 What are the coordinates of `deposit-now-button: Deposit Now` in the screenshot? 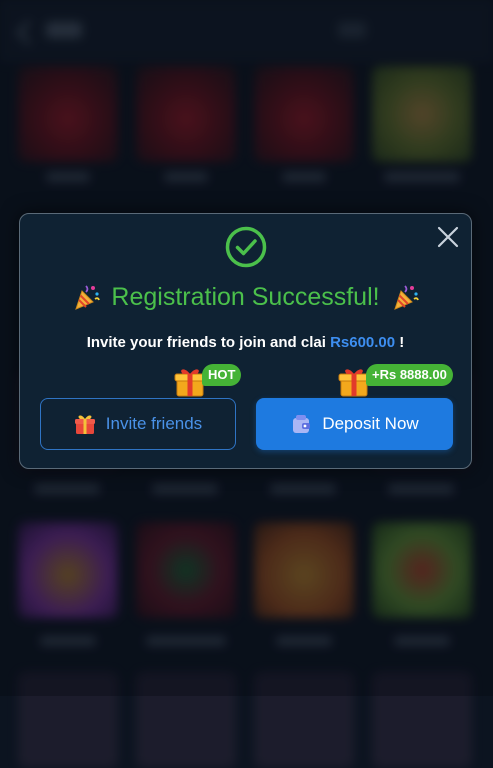 It's located at (354, 424).